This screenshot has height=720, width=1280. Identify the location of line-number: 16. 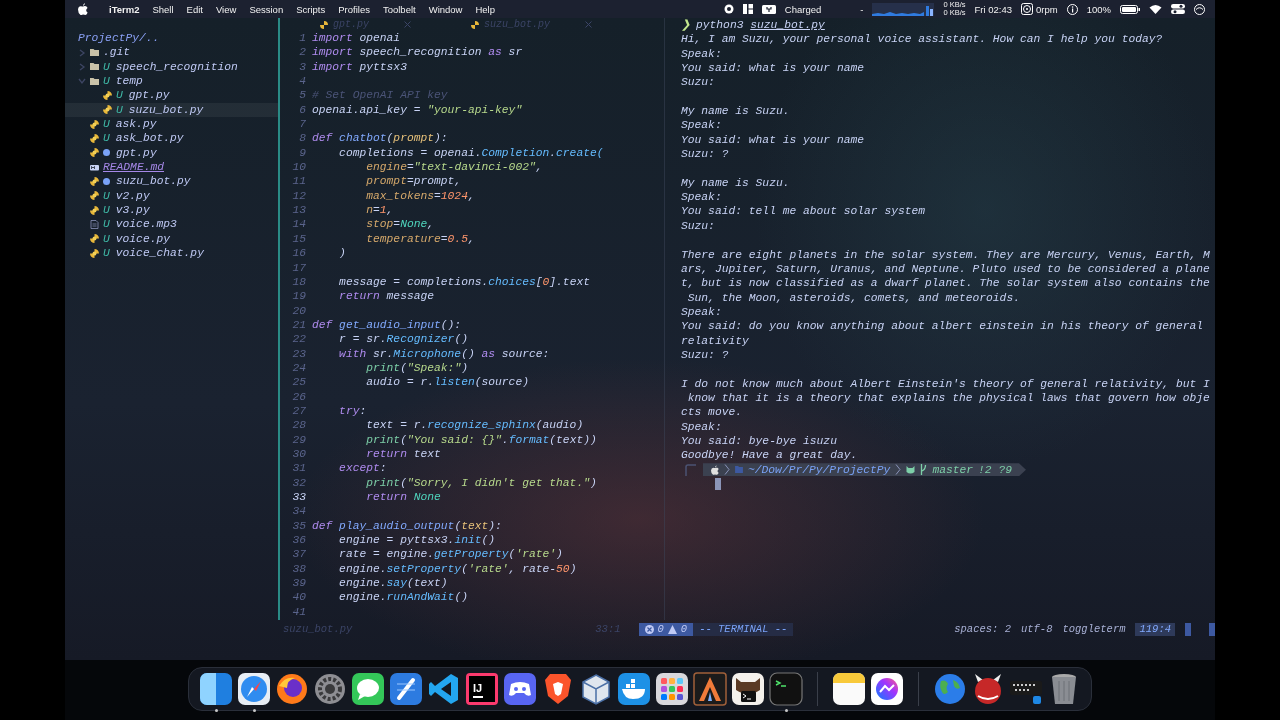
(299, 253).